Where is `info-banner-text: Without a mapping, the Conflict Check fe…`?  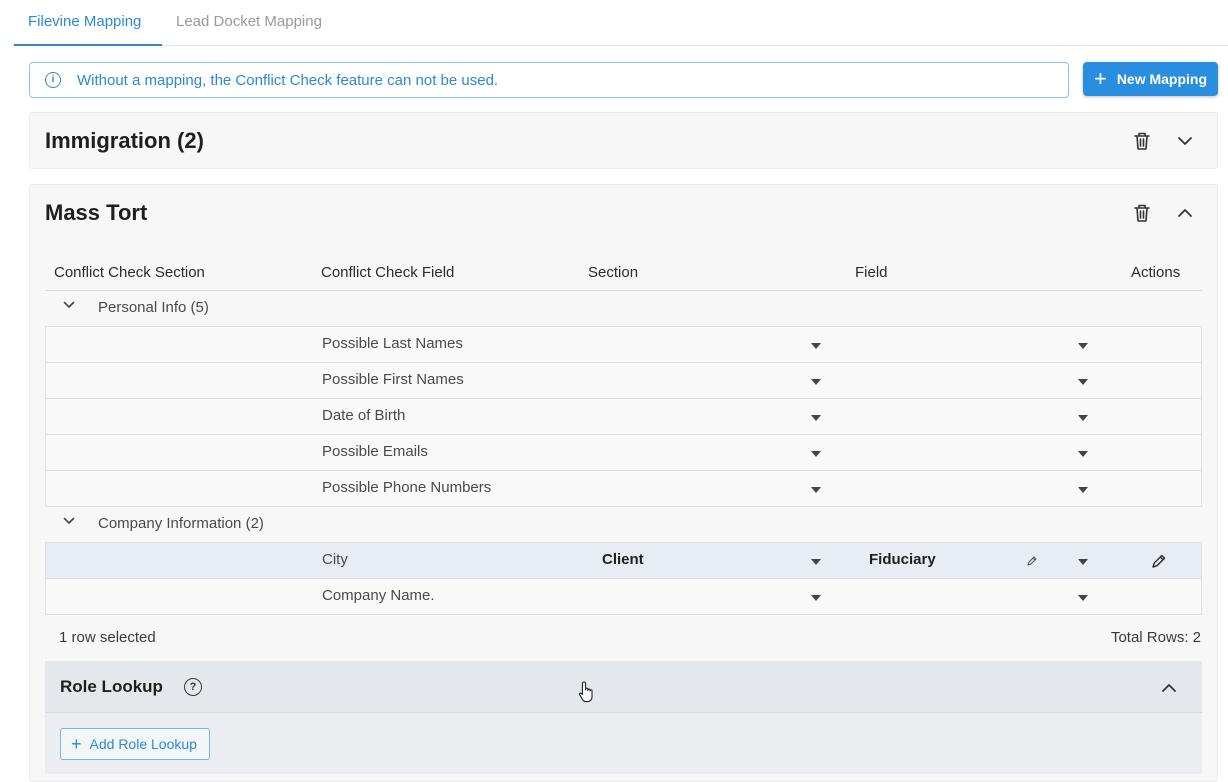 info-banner-text: Without a mapping, the Conflict Check fe… is located at coordinates (288, 80).